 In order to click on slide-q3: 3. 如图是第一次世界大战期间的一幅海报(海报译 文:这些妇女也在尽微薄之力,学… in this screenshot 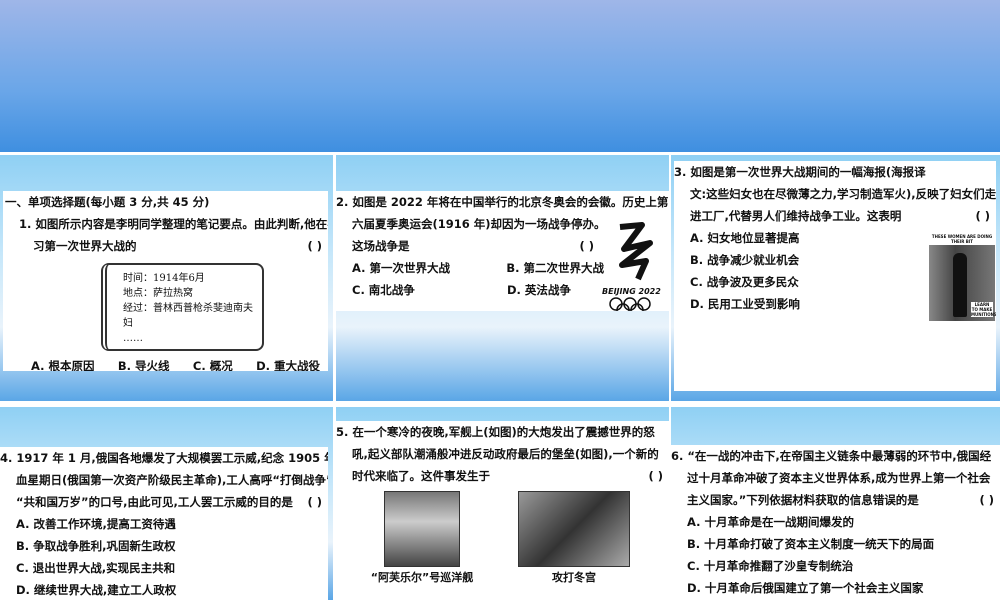, I will do `click(835, 278)`.